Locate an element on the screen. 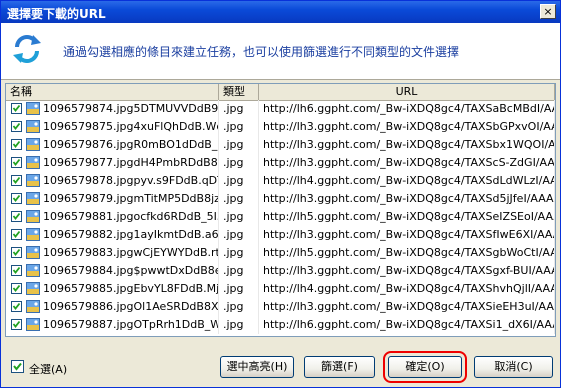 The width and height of the screenshot is (561, 388). file-name: 1096579879.jpgmTitMP5DdB8jzHV is located at coordinates (131, 198).